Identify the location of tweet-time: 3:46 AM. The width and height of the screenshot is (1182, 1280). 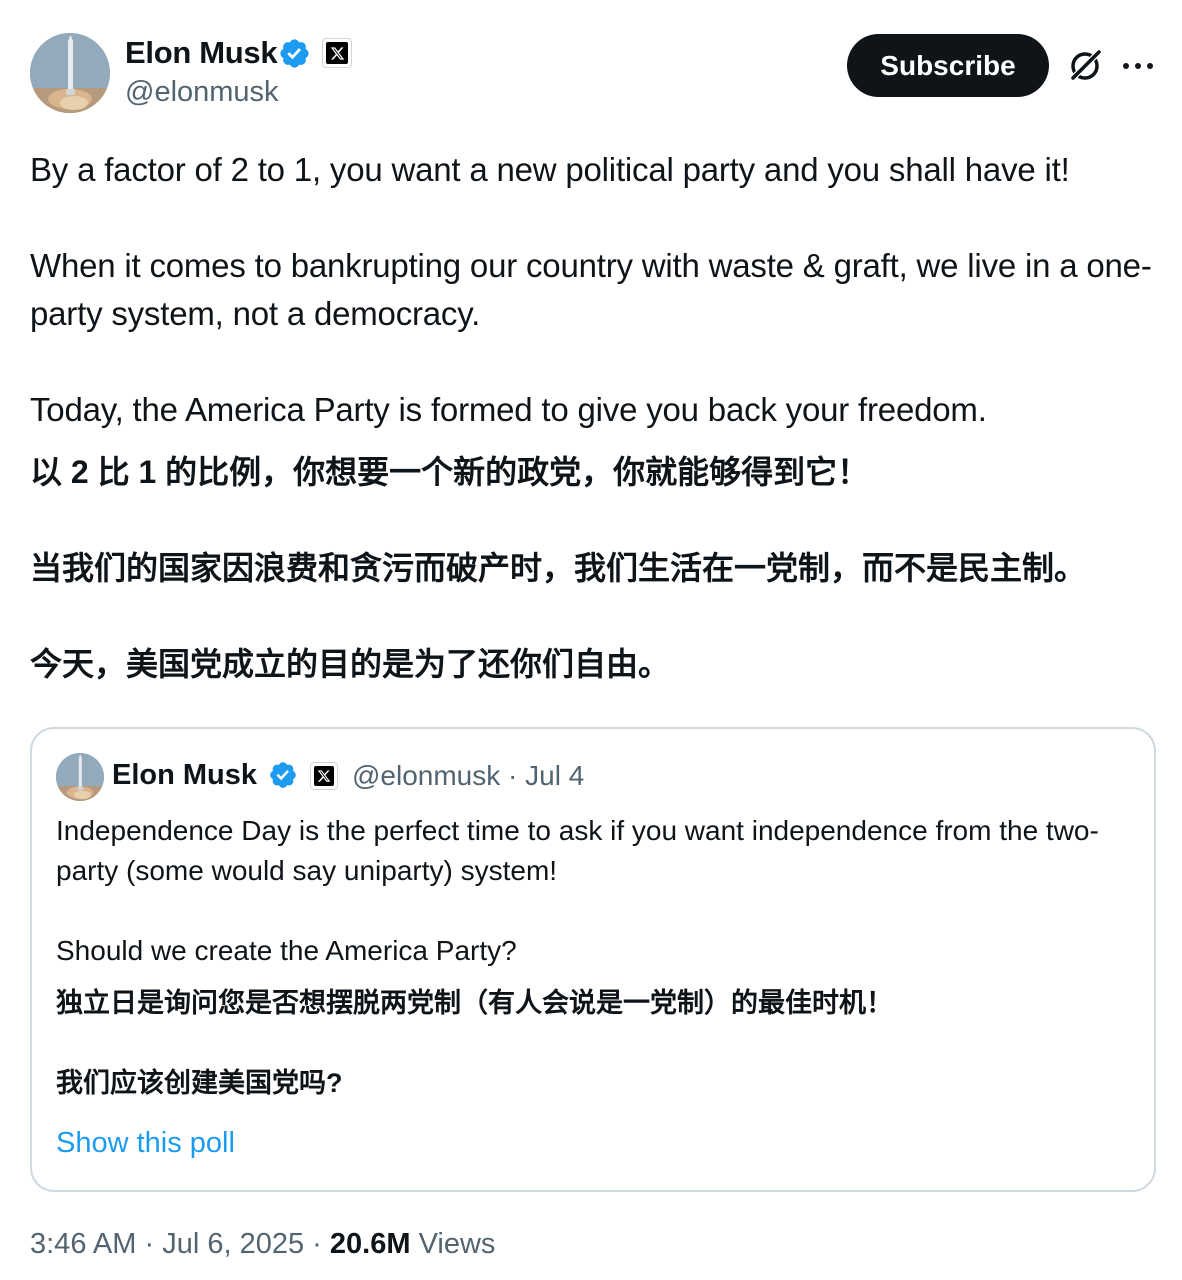
(83, 1244).